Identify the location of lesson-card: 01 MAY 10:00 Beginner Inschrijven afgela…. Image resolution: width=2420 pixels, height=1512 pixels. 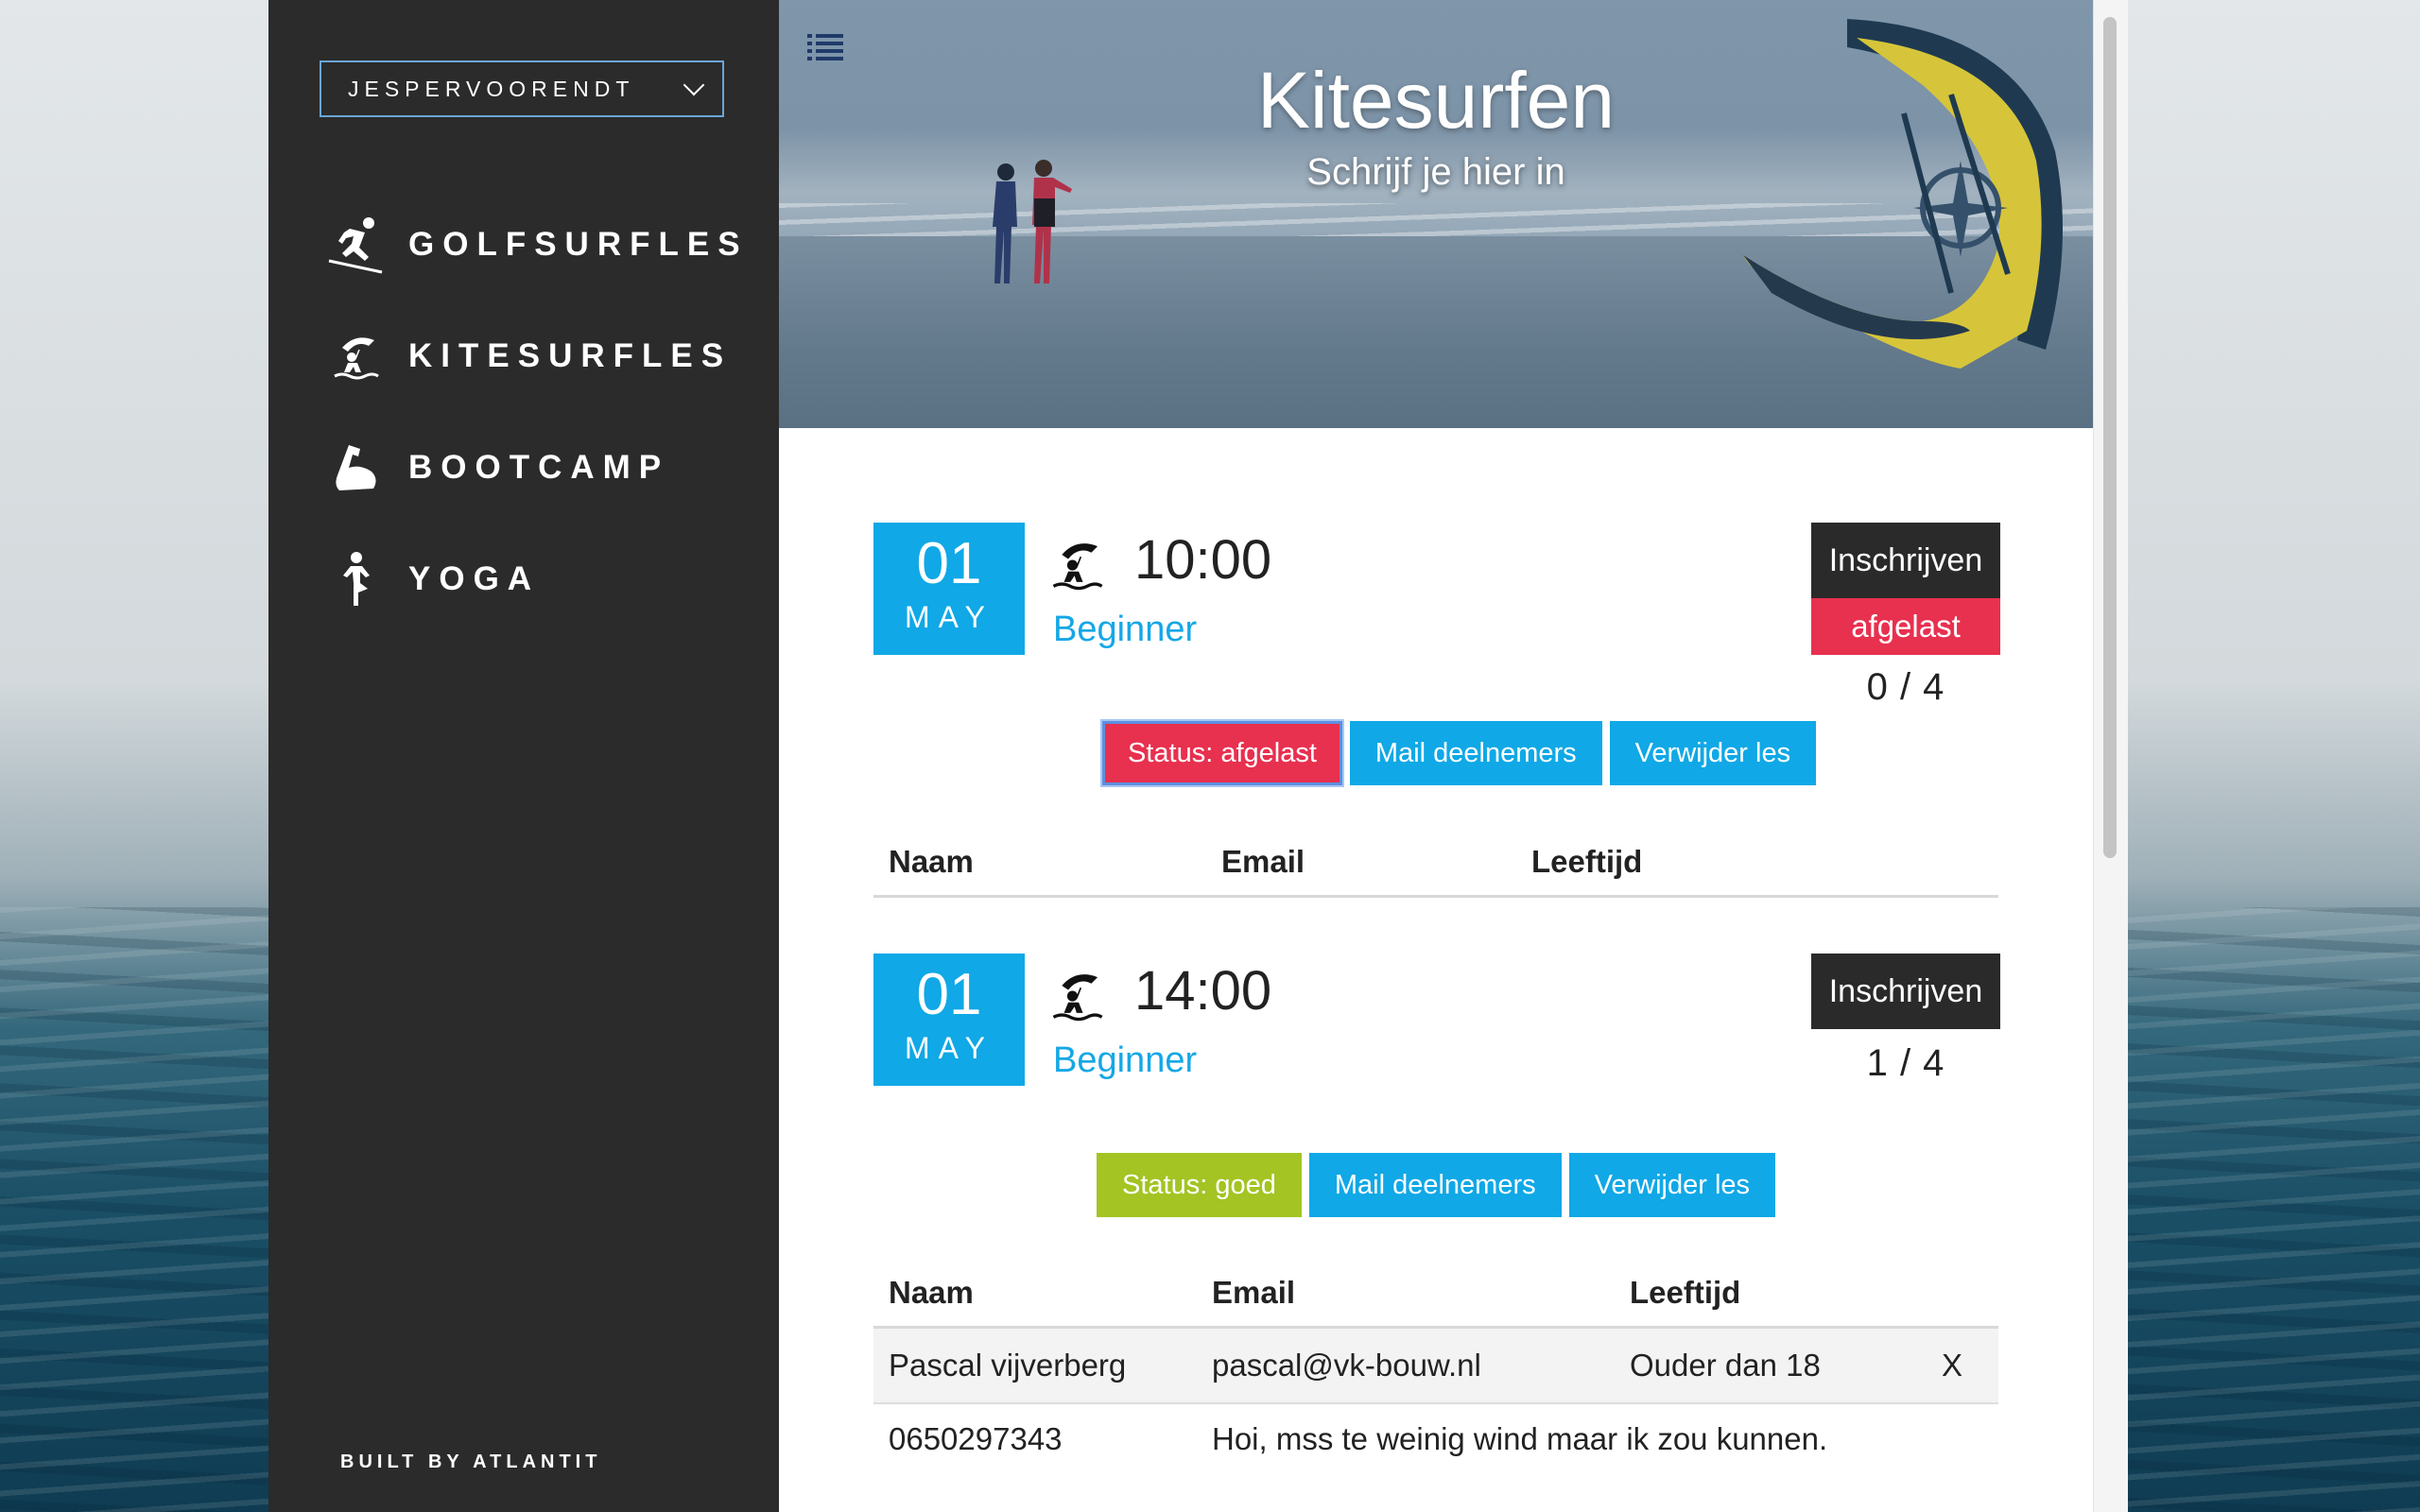
(1437, 721).